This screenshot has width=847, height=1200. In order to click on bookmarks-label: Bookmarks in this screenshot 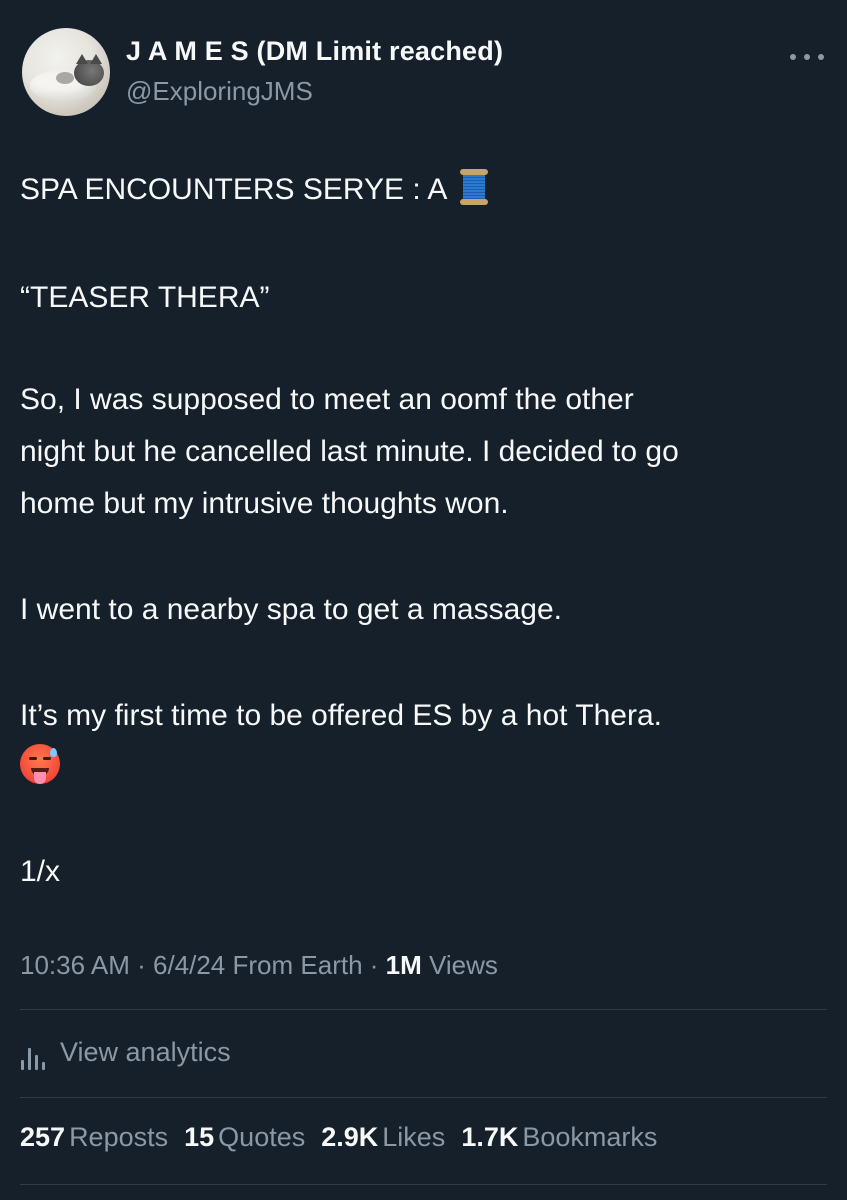, I will do `click(590, 1137)`.